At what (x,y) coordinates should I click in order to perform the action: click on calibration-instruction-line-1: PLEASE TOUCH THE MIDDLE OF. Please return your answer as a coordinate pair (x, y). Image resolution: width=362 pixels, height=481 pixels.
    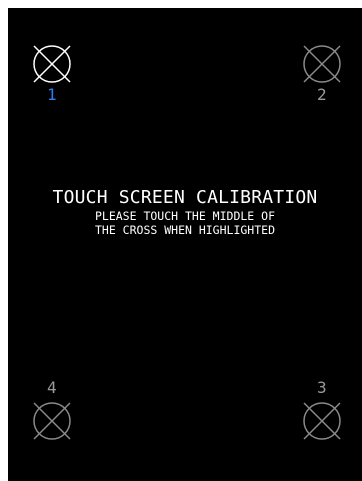
    Looking at the image, I should click on (184, 216).